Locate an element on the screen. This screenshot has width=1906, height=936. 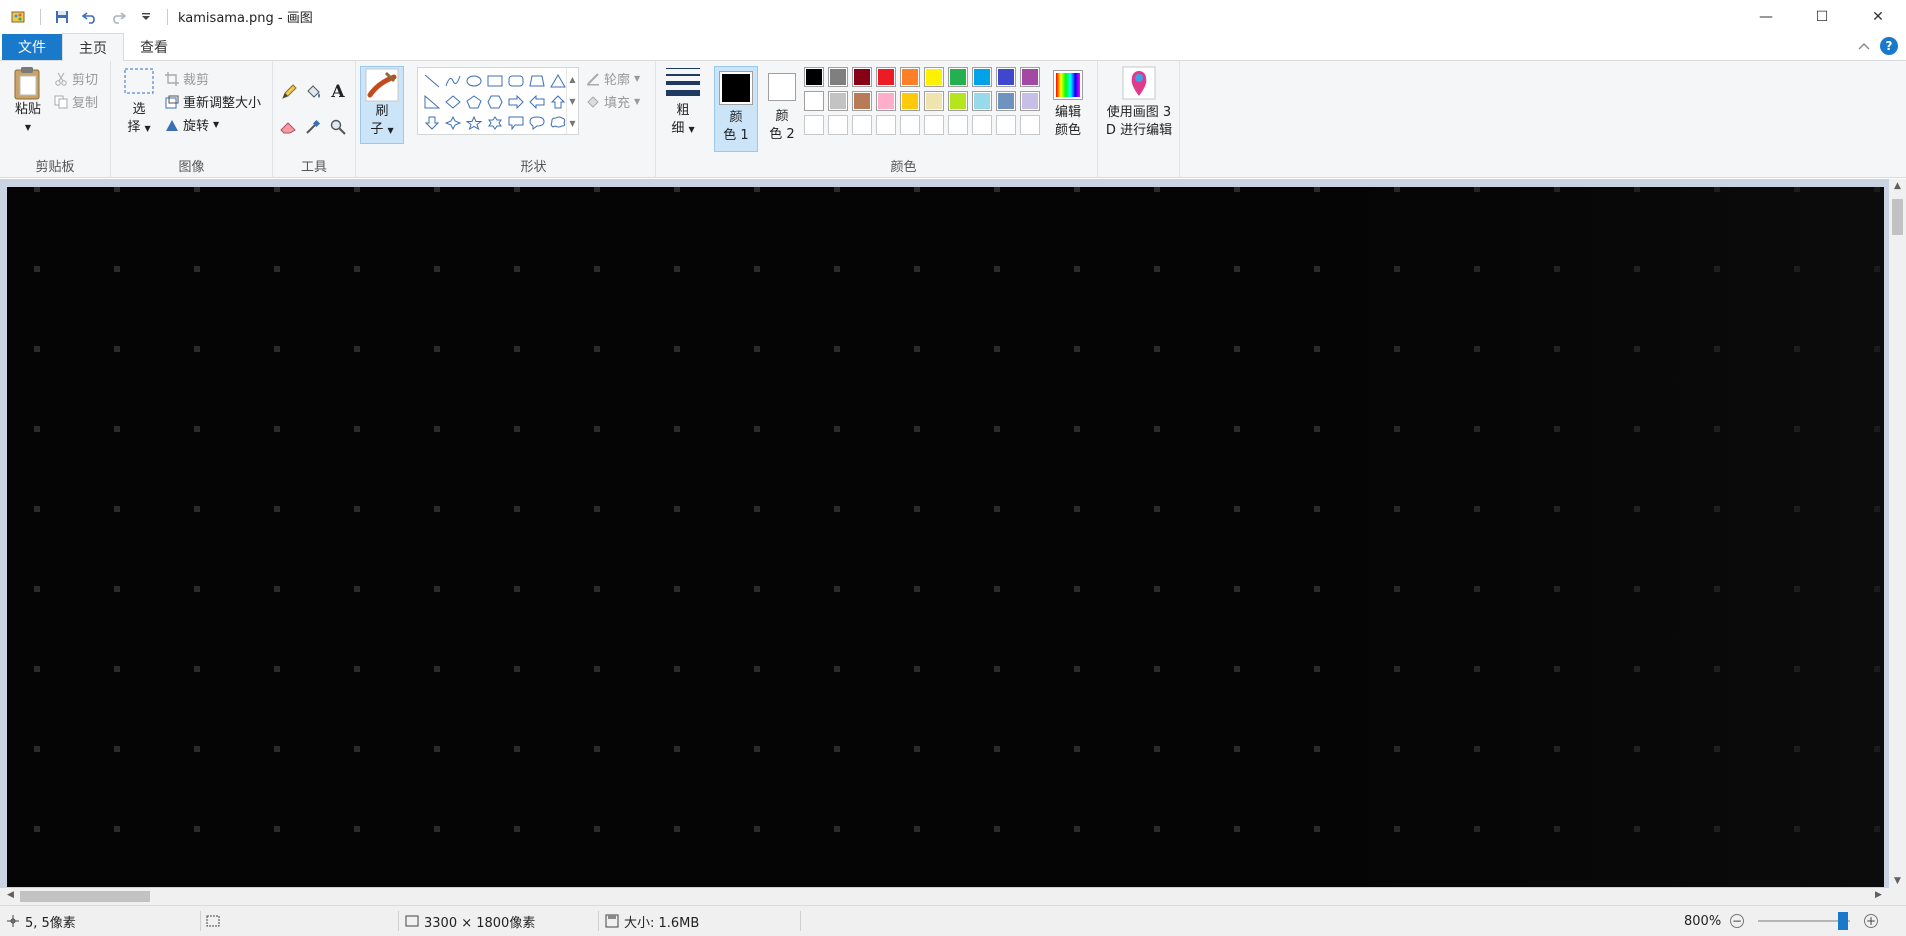
oval-shape-icon is located at coordinates (474, 80).